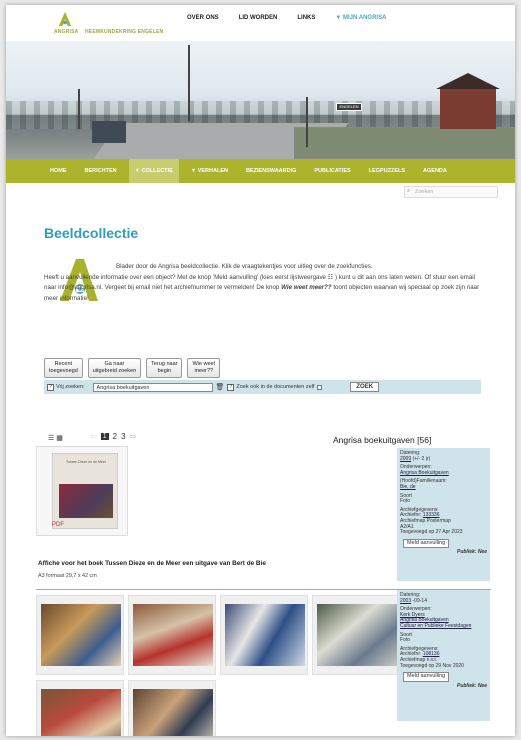  Describe the element at coordinates (63, 364) in the screenshot. I see `button-label: Recent` at that location.